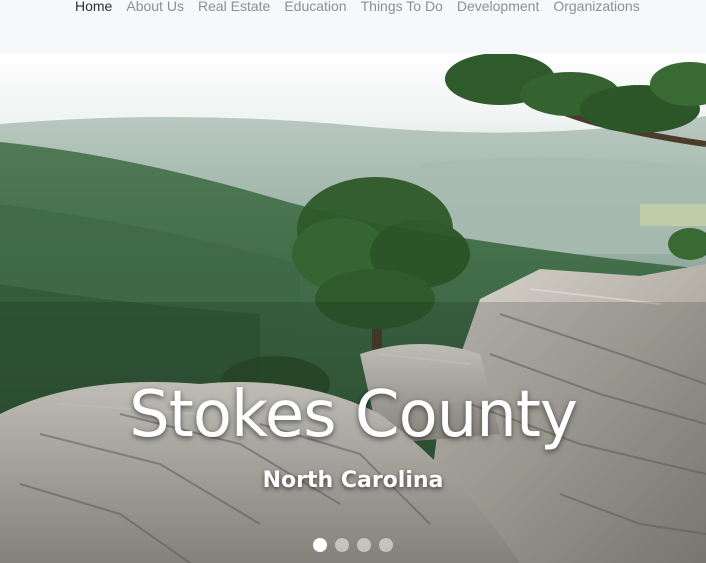  Describe the element at coordinates (353, 480) in the screenshot. I see `hero-subtitle: North Carolina` at that location.